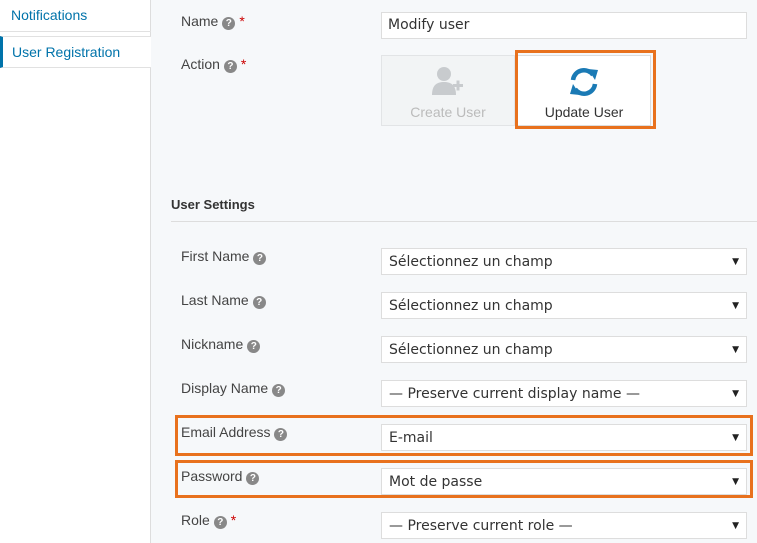 This screenshot has height=543, width=757. What do you see at coordinates (481, 526) in the screenshot?
I see `role-value: — Preserve current role —` at bounding box center [481, 526].